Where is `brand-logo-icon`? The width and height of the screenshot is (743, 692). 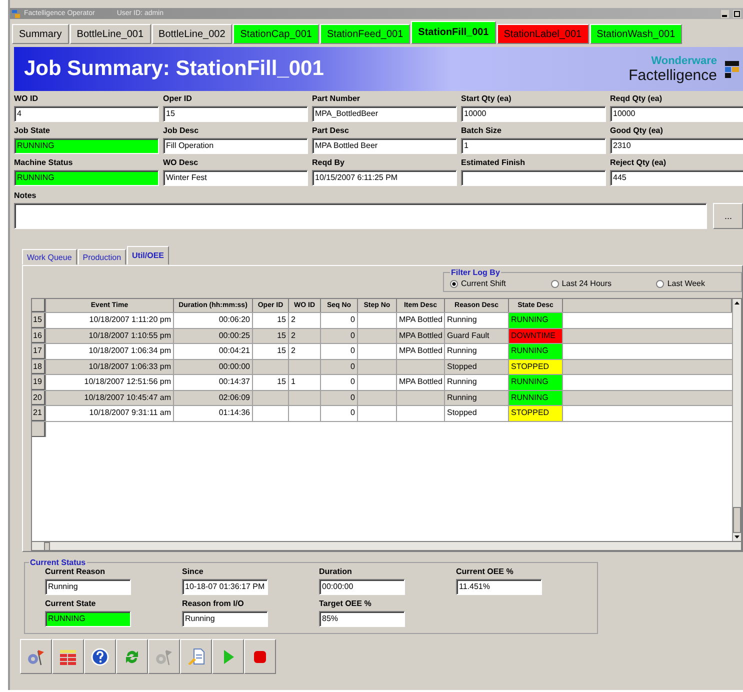
brand-logo-icon is located at coordinates (732, 69).